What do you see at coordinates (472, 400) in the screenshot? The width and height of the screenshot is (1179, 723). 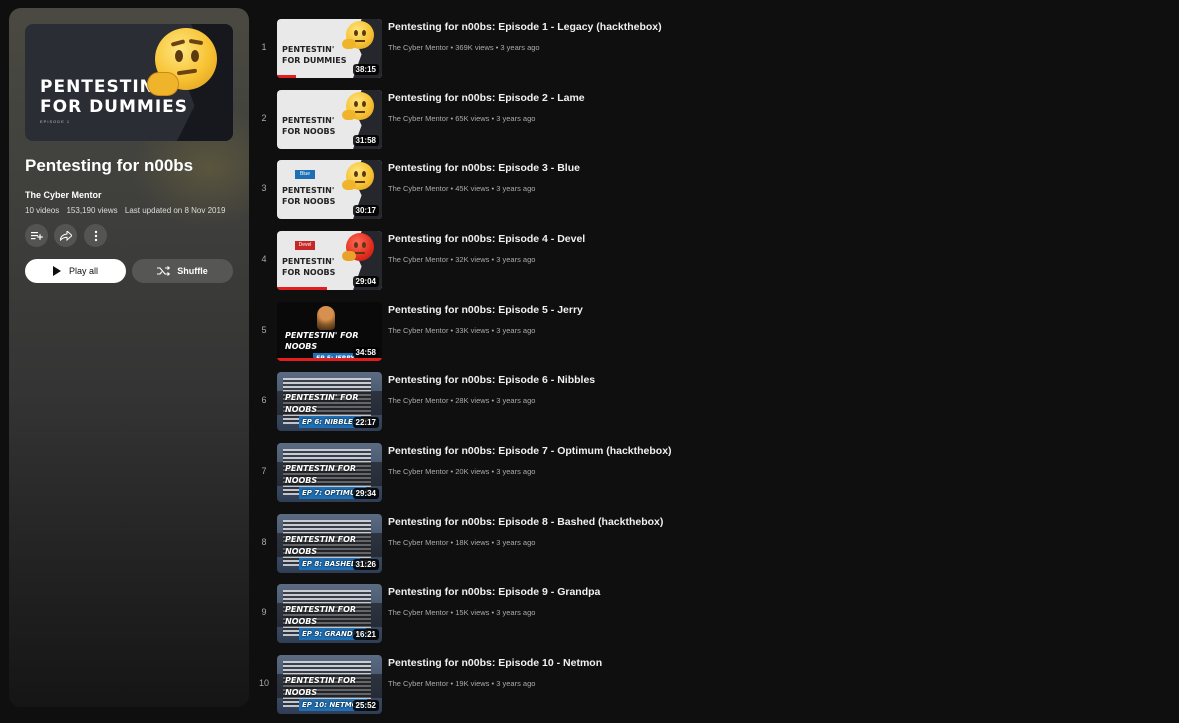 I see `video-views: 28K views` at bounding box center [472, 400].